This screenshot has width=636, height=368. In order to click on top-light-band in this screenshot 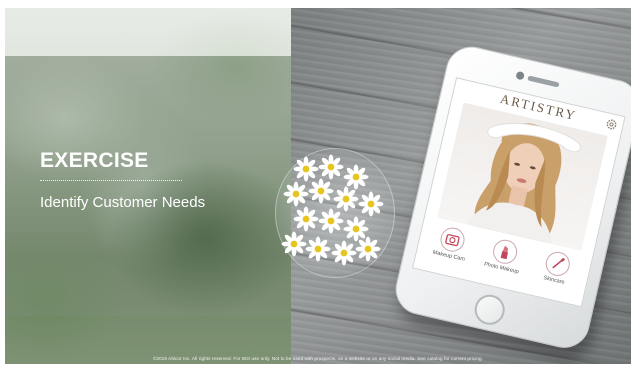, I will do `click(148, 32)`.